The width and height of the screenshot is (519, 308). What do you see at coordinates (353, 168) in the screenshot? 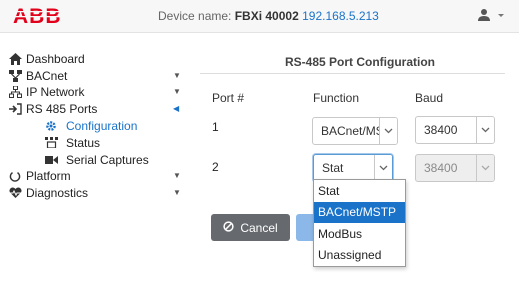
I see `function-select-port-2: Stat` at bounding box center [353, 168].